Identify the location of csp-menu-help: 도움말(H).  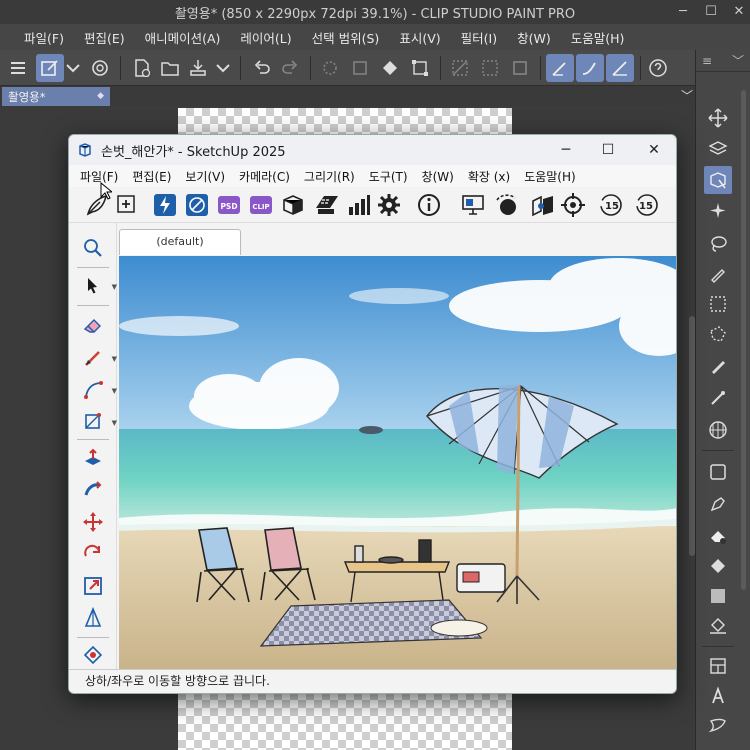
(598, 37).